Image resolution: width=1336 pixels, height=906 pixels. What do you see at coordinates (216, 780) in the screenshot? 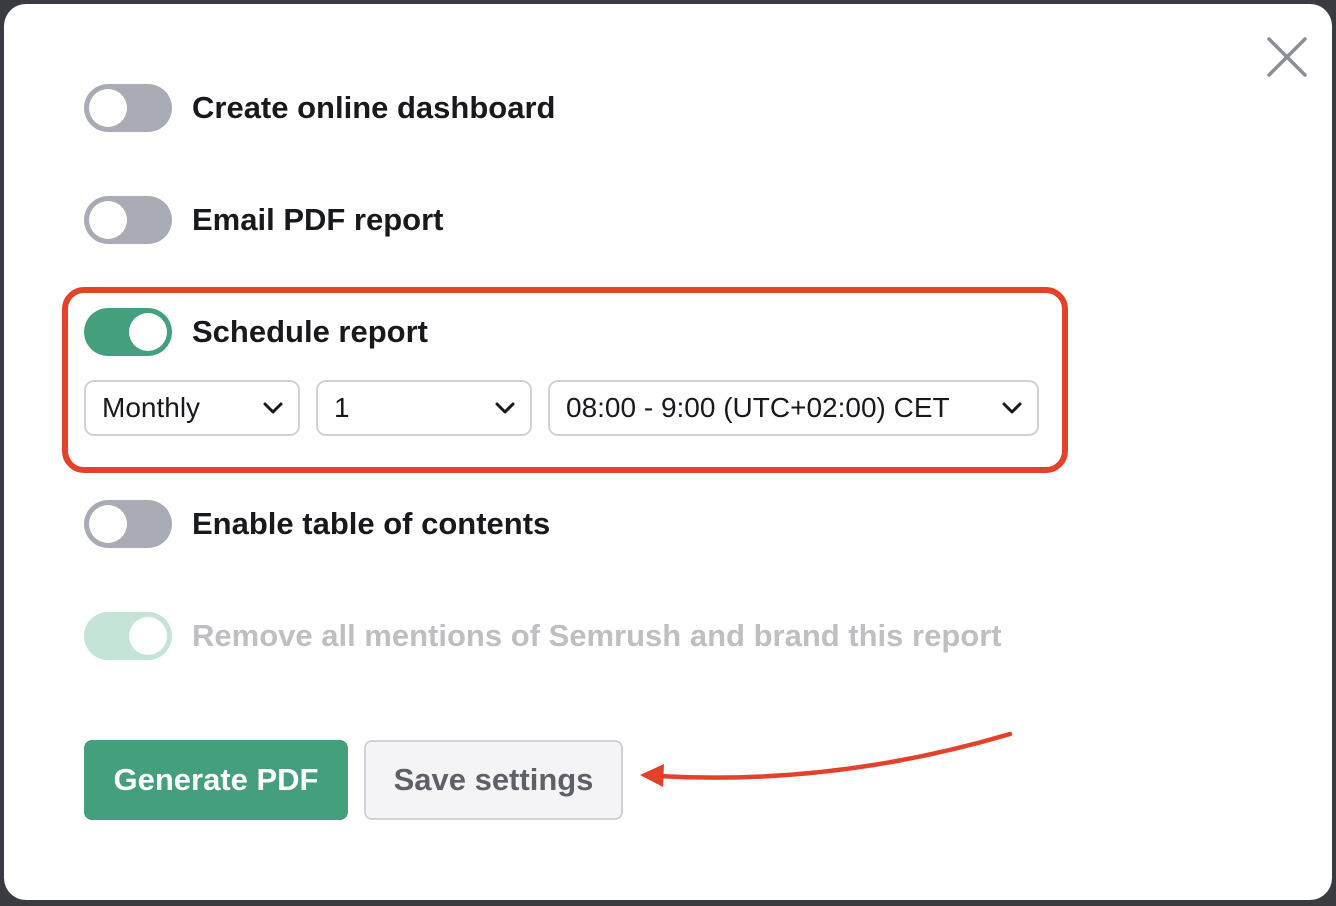
I see `generate-pdf-button: Generate PDF` at bounding box center [216, 780].